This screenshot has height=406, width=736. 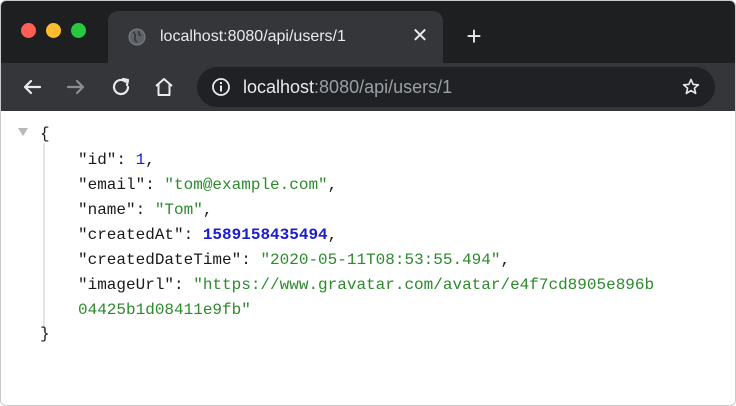 What do you see at coordinates (45, 334) in the screenshot?
I see `json-close-brace: }` at bounding box center [45, 334].